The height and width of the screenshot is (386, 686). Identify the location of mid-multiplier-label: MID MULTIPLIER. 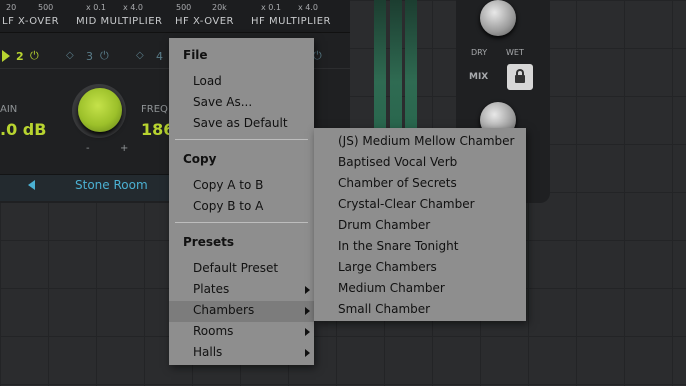
(119, 21).